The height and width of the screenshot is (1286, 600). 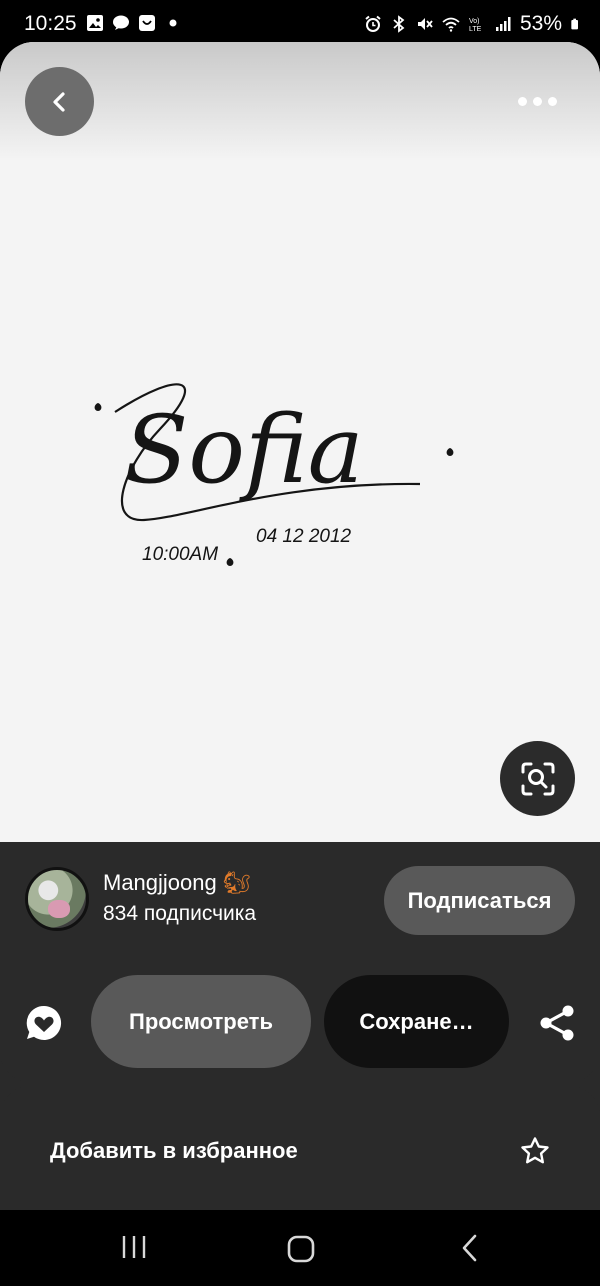 I want to click on share-icon, so click(x=557, y=1023).